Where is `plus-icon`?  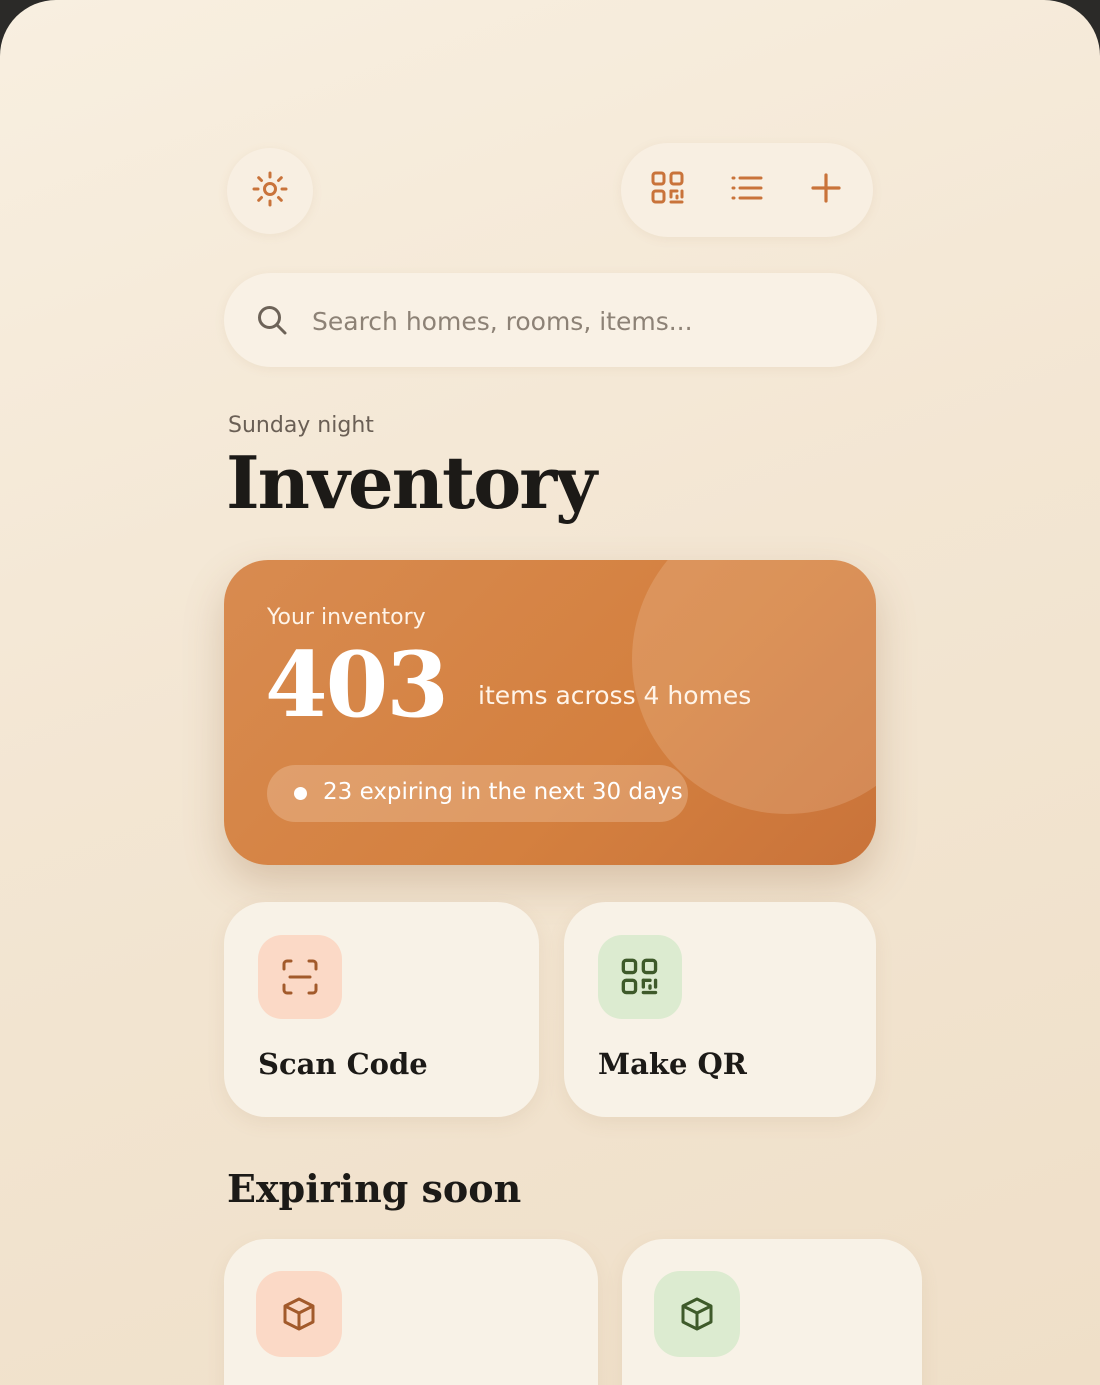
plus-icon is located at coordinates (826, 190).